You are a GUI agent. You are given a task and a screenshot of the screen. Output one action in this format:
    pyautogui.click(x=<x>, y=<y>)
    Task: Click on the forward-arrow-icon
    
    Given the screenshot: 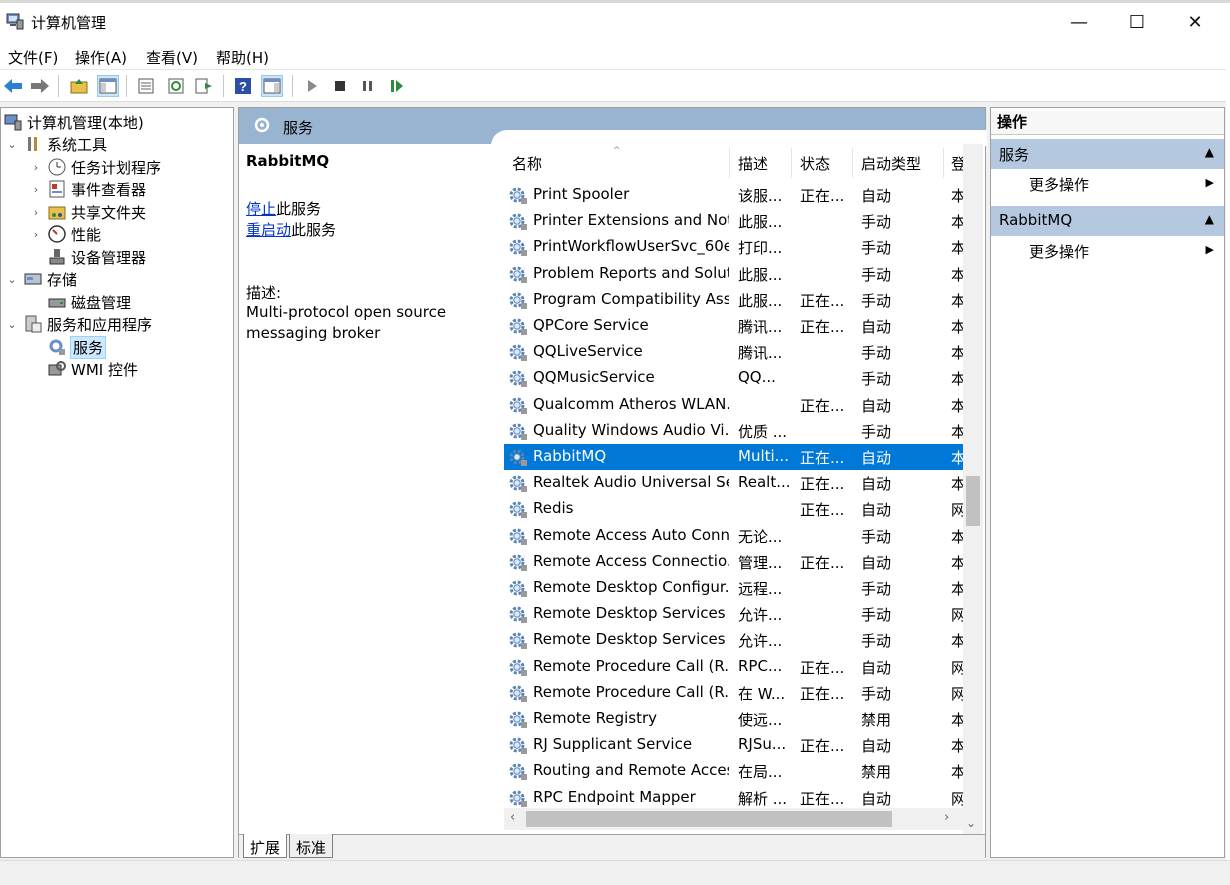 What is the action you would take?
    pyautogui.click(x=40, y=86)
    